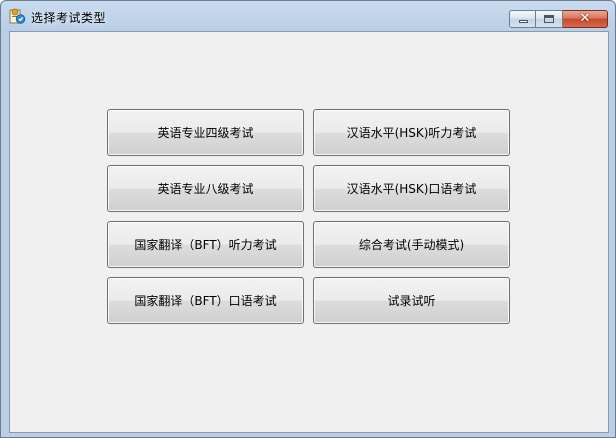  Describe the element at coordinates (411, 244) in the screenshot. I see `comprehensive-manual-exam-button: 综合考试(手动模式)` at that location.